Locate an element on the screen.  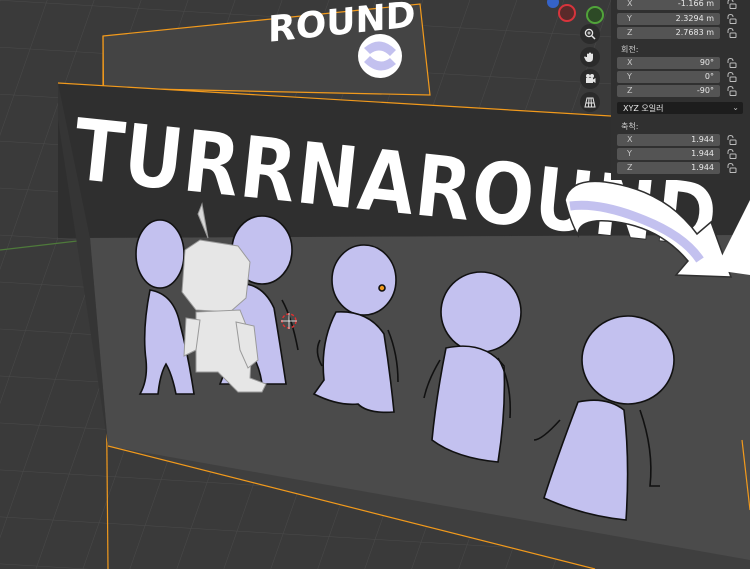
rotation-x-field: X 90° is located at coordinates (668, 63).